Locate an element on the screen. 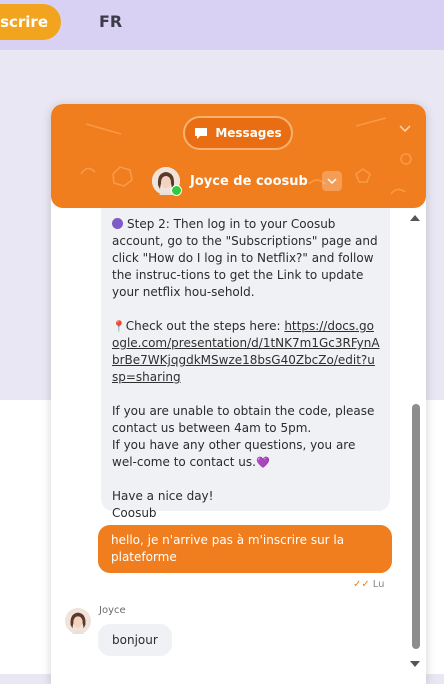 This screenshot has width=444, height=684. message-signature: Coosub is located at coordinates (134, 513).